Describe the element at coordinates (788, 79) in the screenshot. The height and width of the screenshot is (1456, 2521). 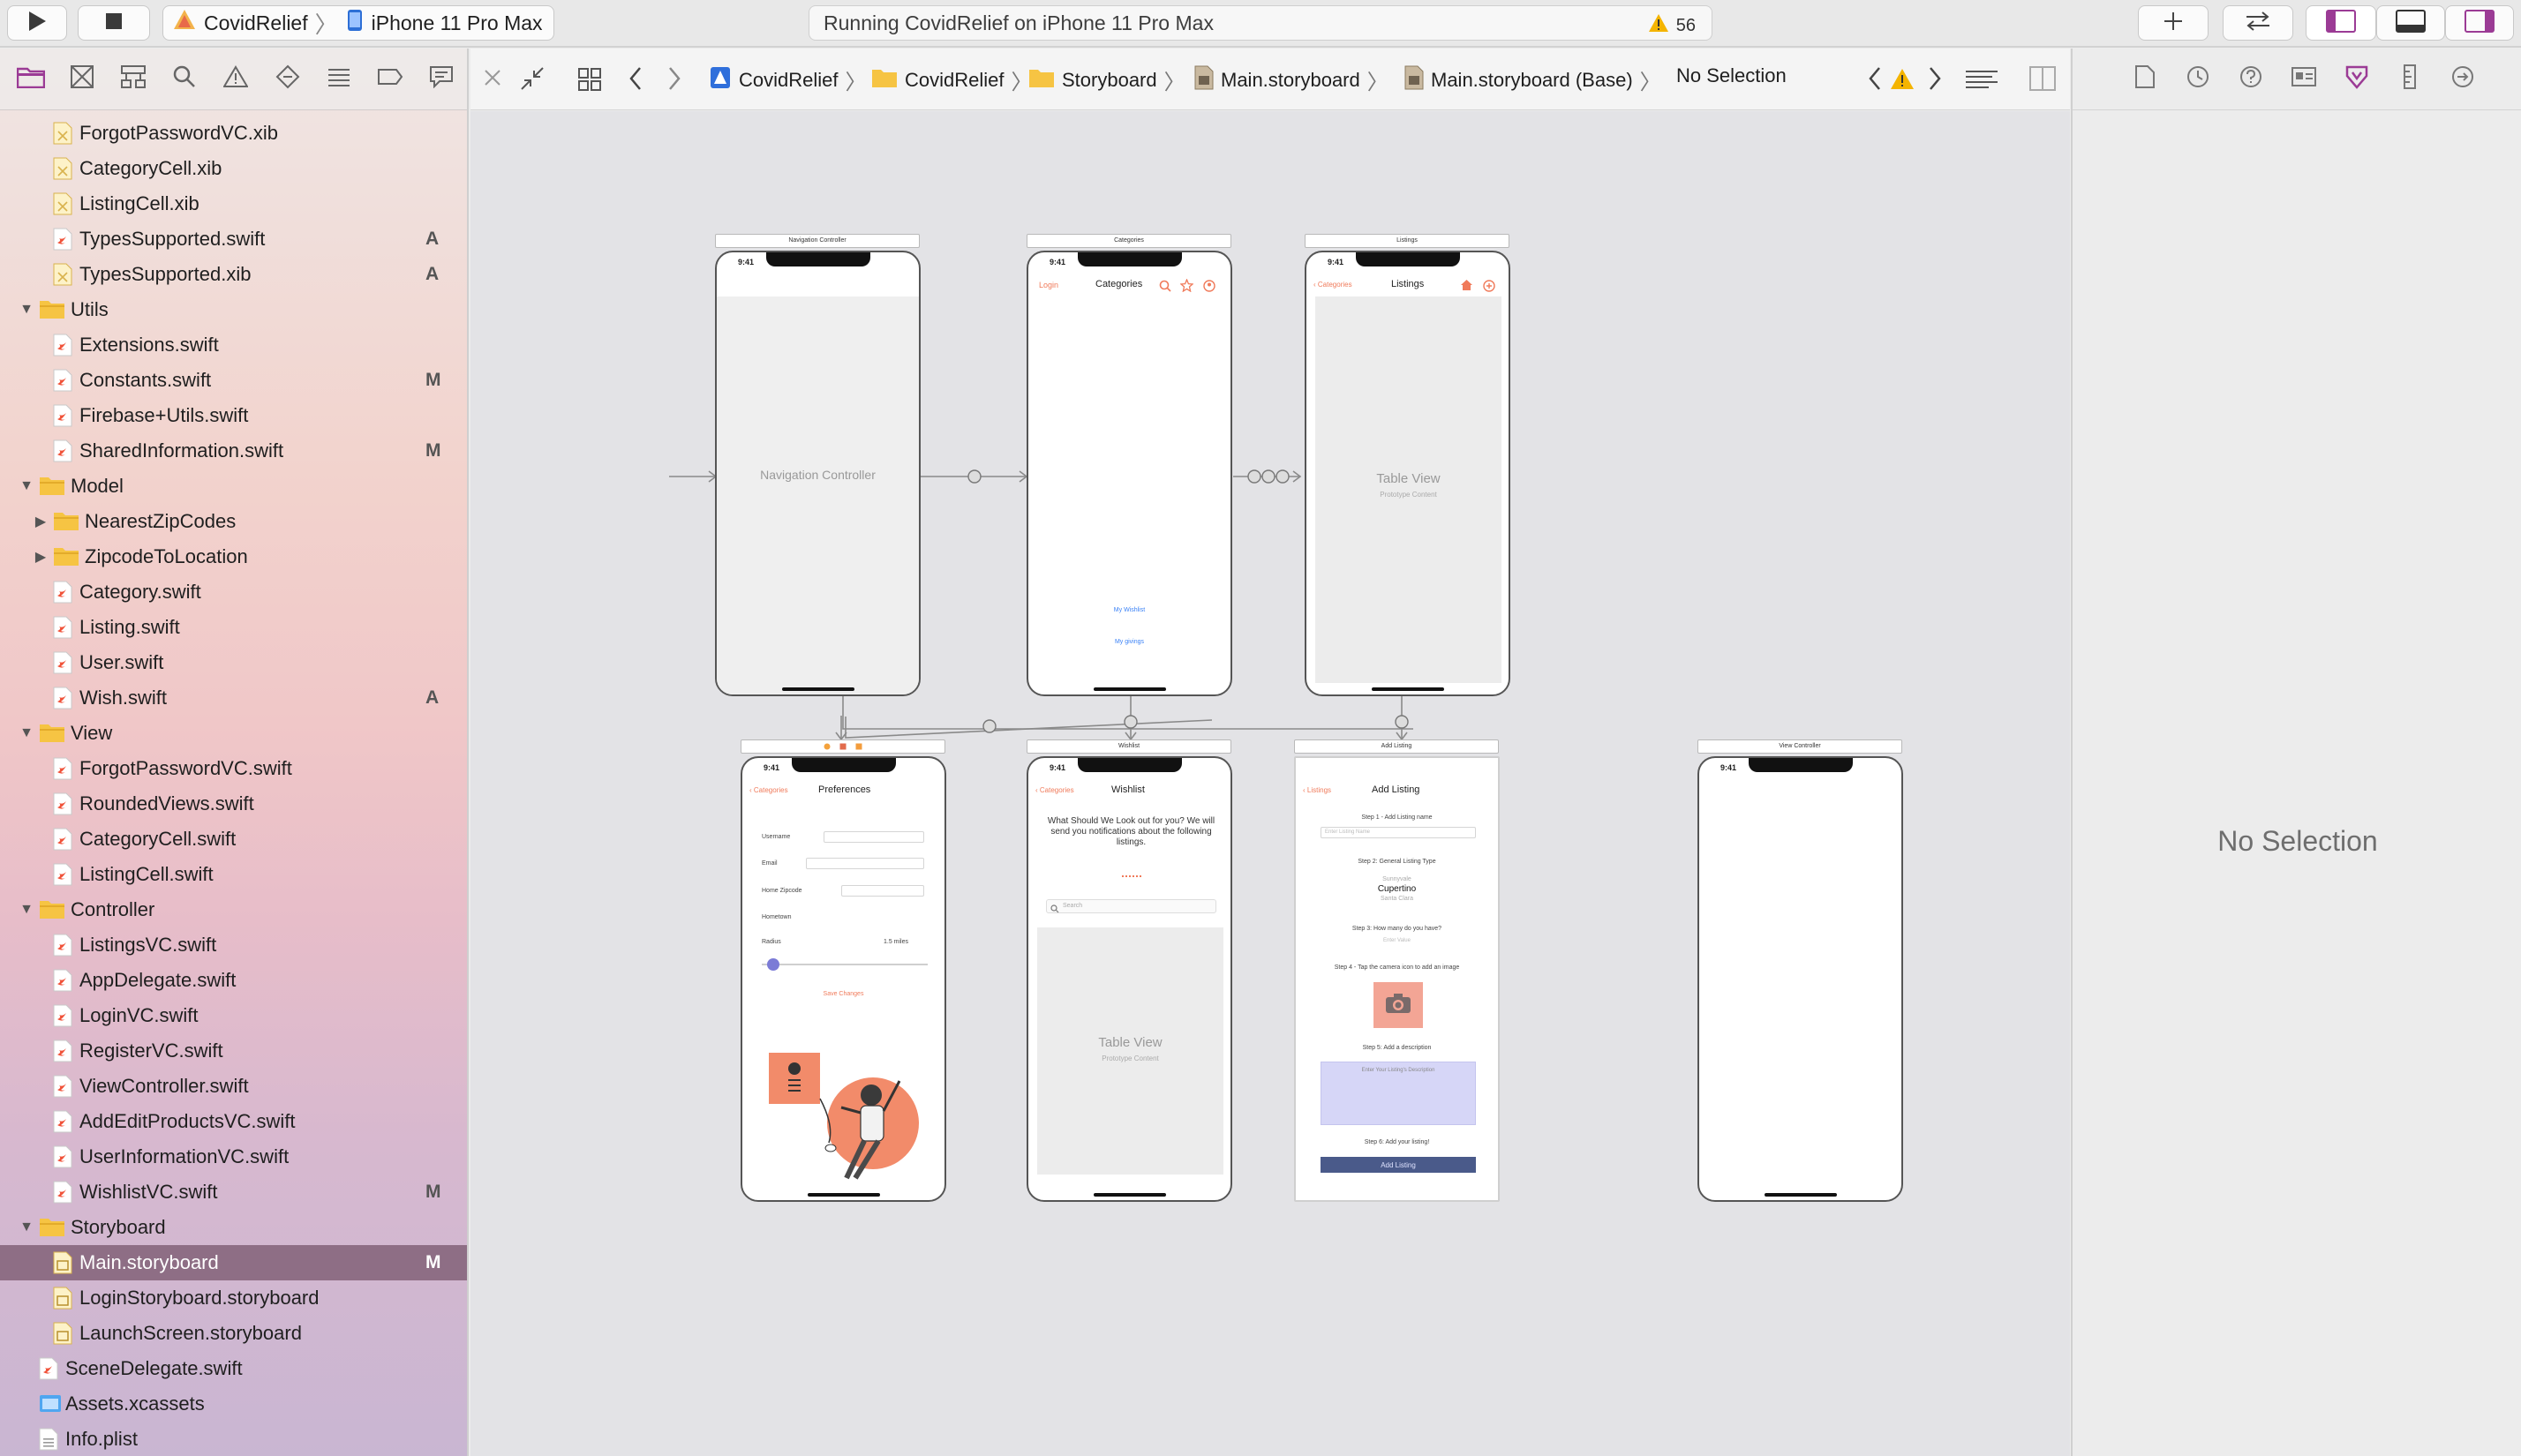
I see `crumb-project: CovidRelief 〉` at that location.